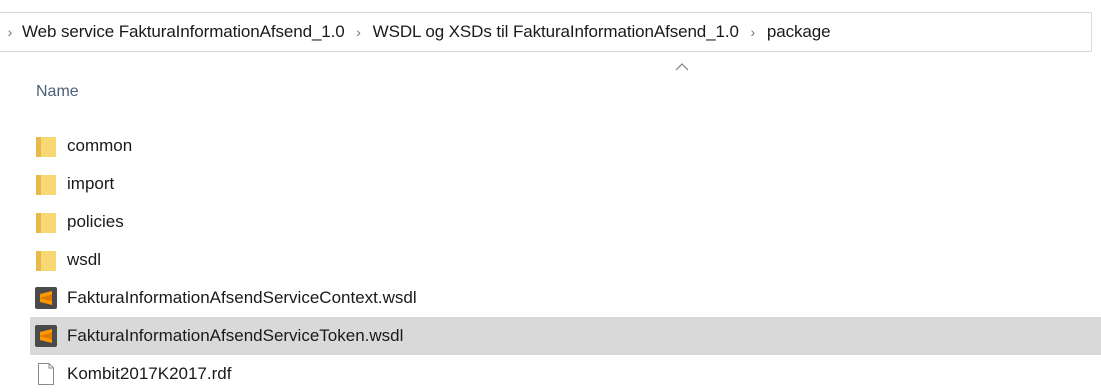 This screenshot has width=1101, height=392. I want to click on list-item-wsdl: wsdl, so click(565, 260).